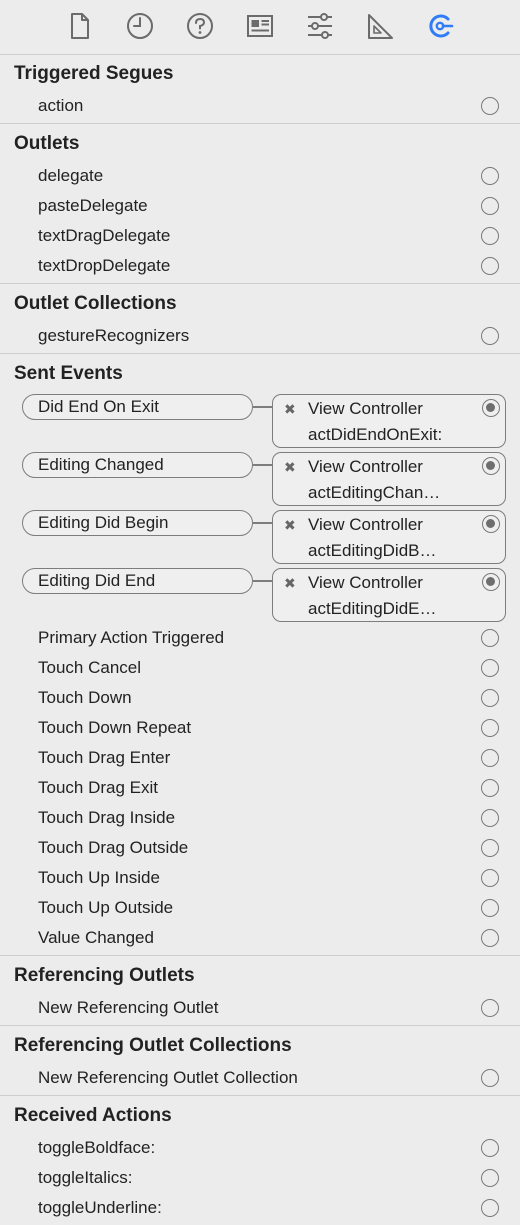 This screenshot has width=520, height=1225. What do you see at coordinates (68, 373) in the screenshot?
I see `section-title-sent-events: Sent Events` at bounding box center [68, 373].